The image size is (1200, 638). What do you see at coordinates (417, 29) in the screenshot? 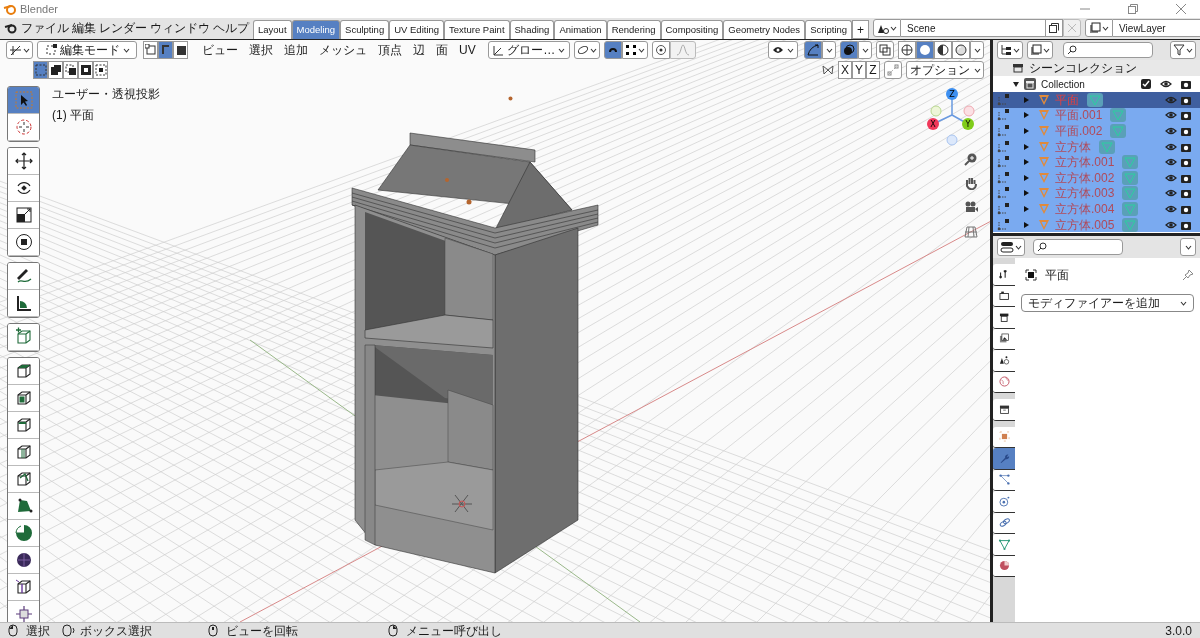
I see `workspace-tab: UV Editing` at bounding box center [417, 29].